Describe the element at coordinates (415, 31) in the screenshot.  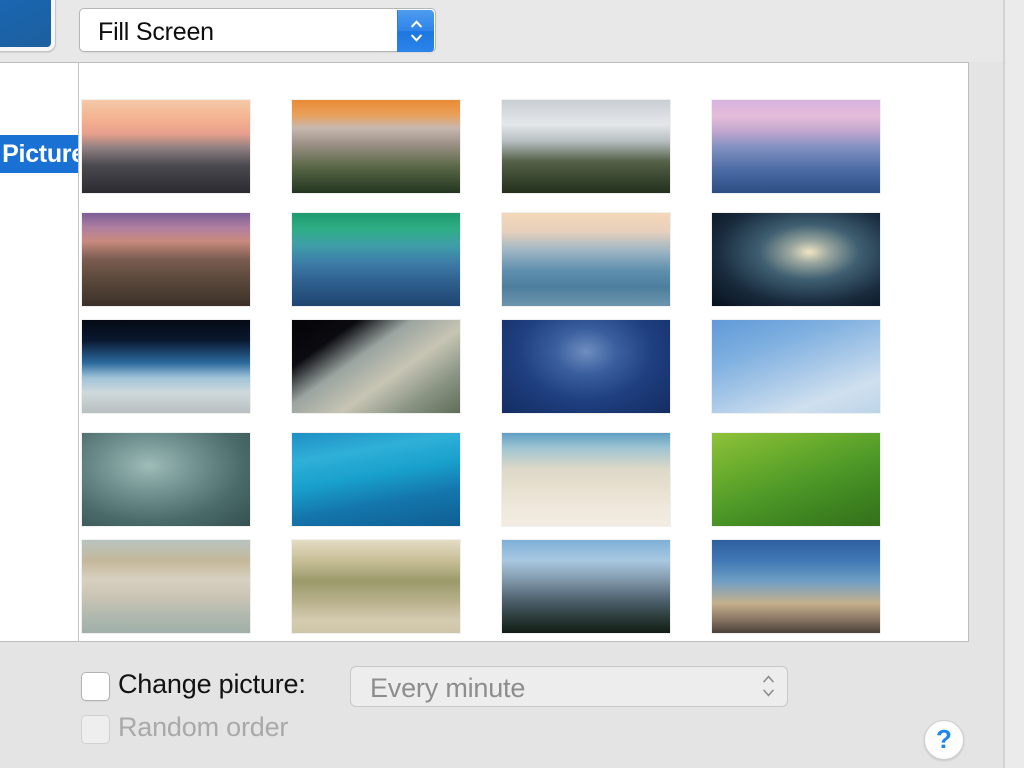
I see `scaling-popup-stepper` at that location.